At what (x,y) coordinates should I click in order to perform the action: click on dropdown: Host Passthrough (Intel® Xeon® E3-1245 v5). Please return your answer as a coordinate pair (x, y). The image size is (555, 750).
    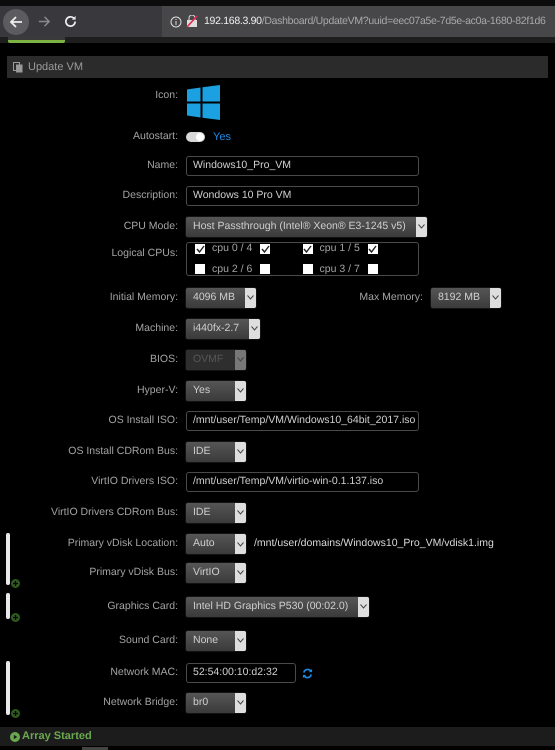
    Looking at the image, I should click on (306, 226).